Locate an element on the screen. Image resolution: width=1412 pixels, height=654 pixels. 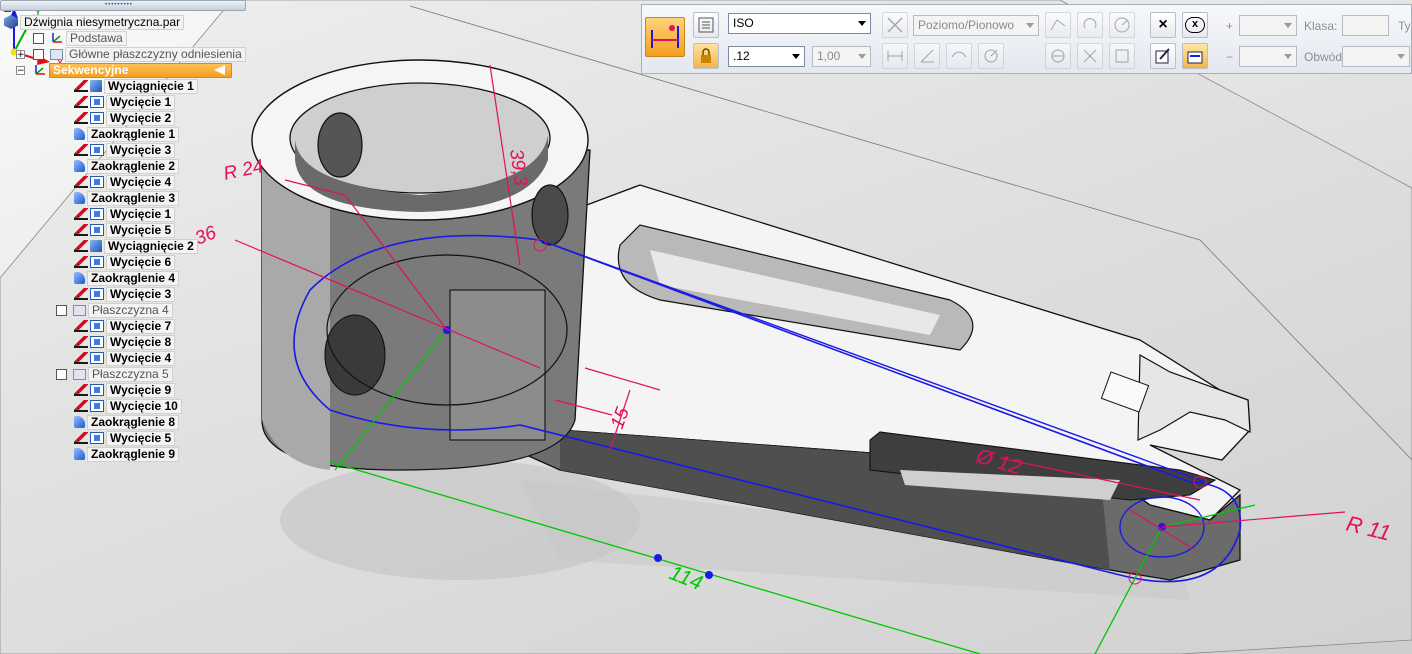
linear-dim-button is located at coordinates (895, 56).